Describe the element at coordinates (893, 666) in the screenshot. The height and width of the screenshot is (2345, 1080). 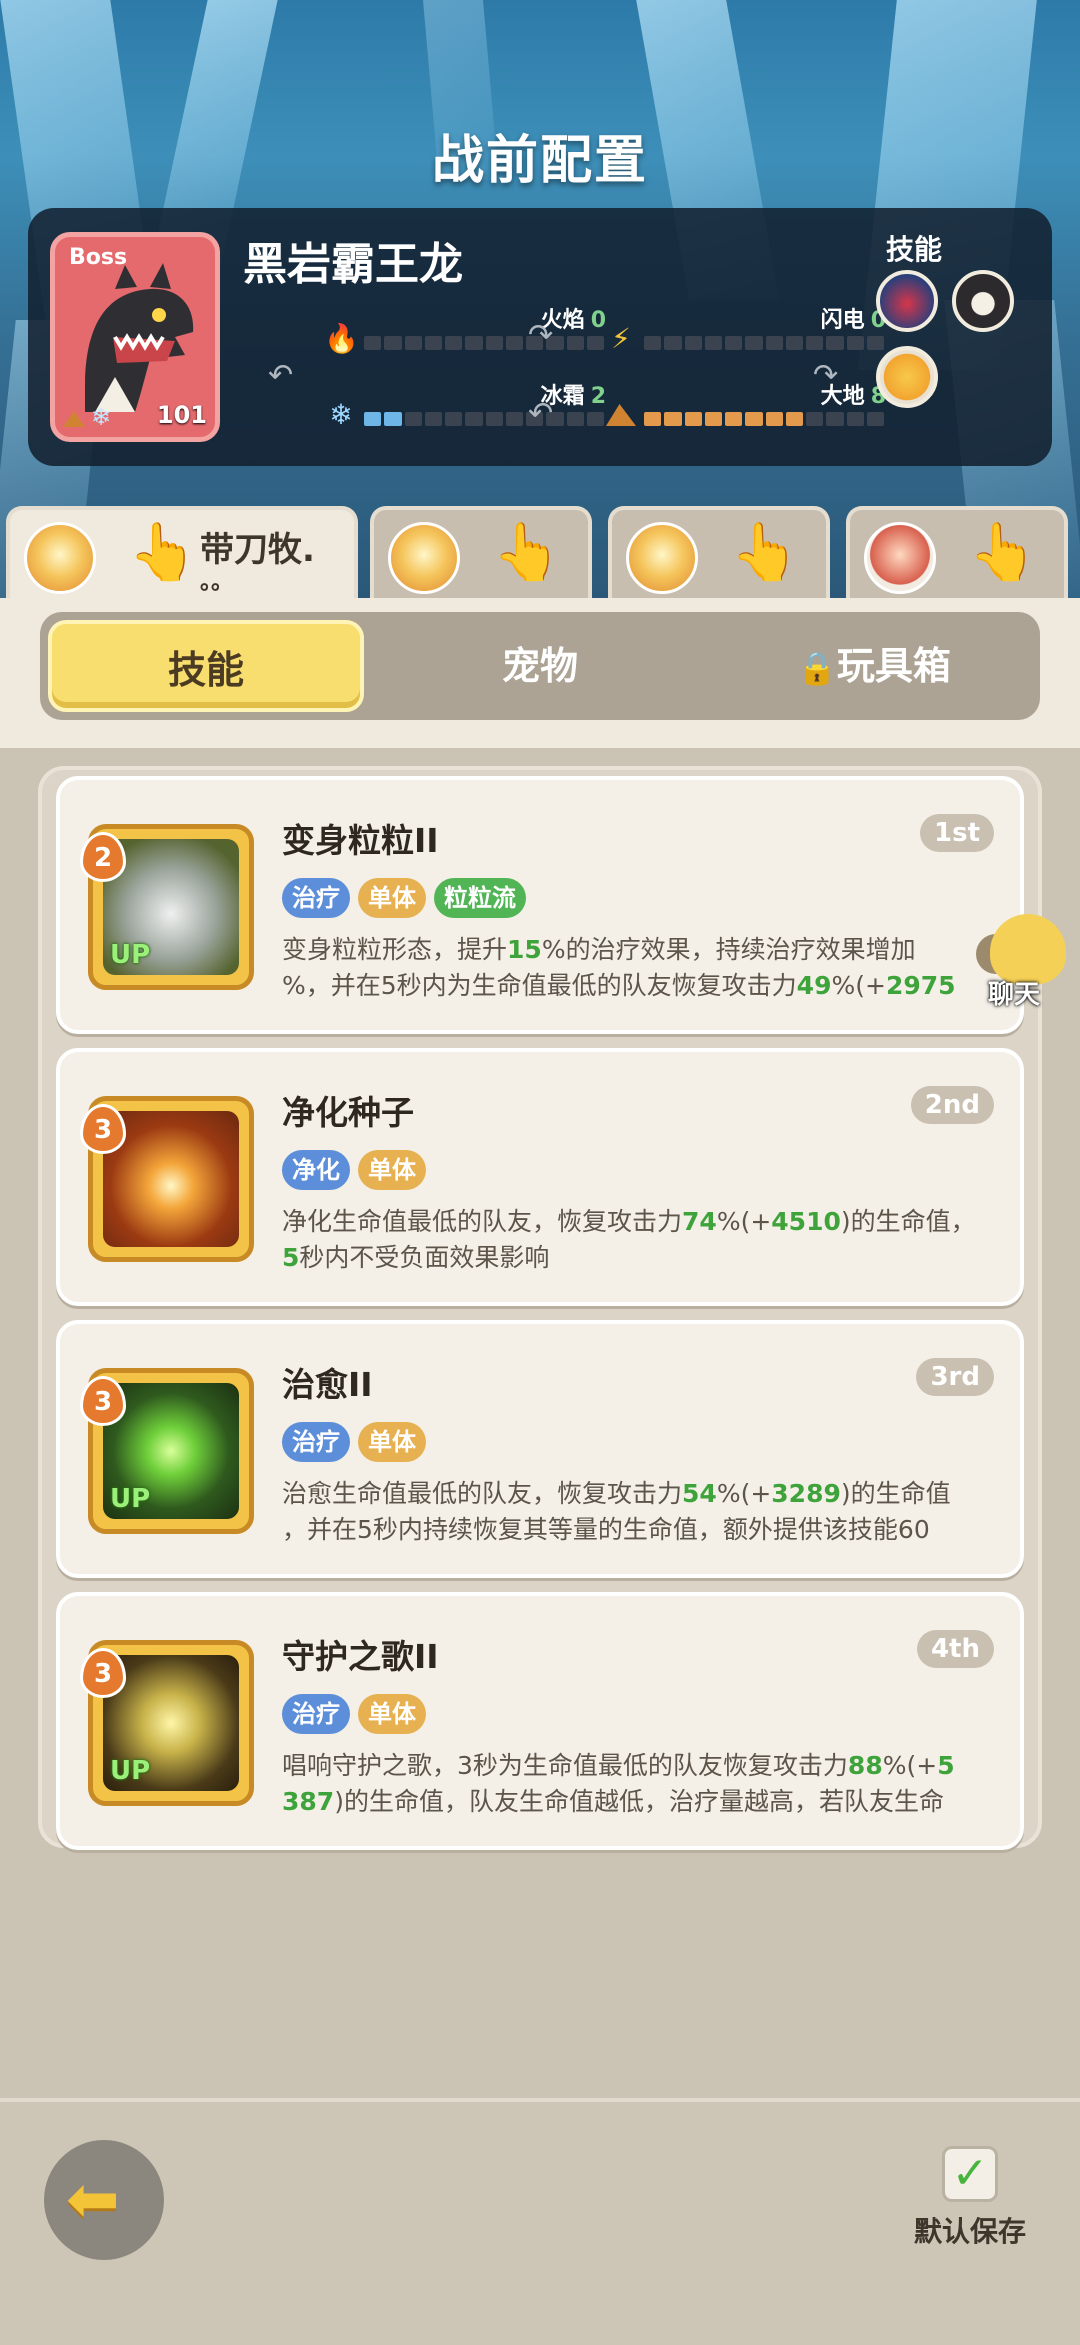
I see `tab-toybox-label: 玩具箱` at that location.